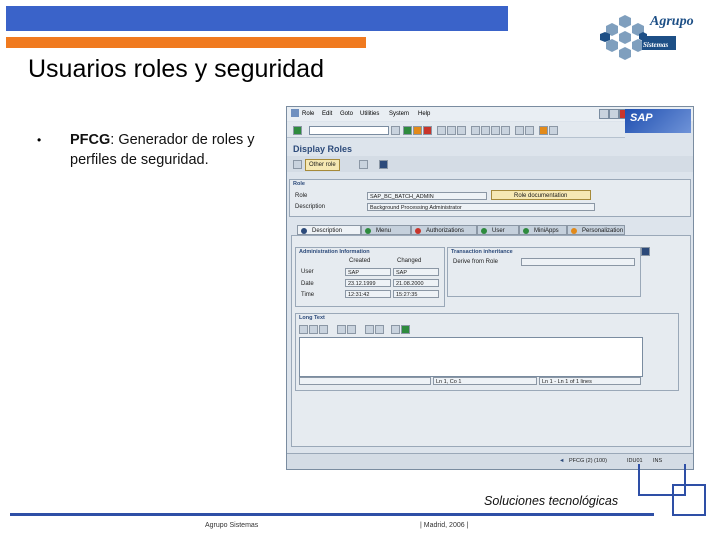 Image resolution: width=720 pixels, height=540 pixels. I want to click on status-program: PFCG (2) (100), so click(588, 461).